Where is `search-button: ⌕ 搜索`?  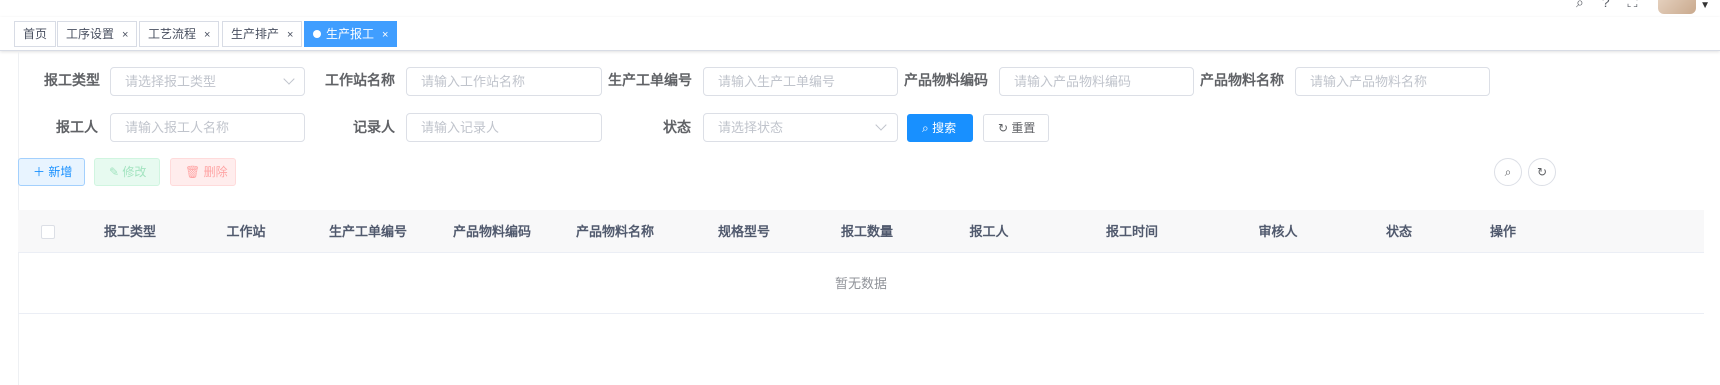 search-button: ⌕ 搜索 is located at coordinates (940, 128).